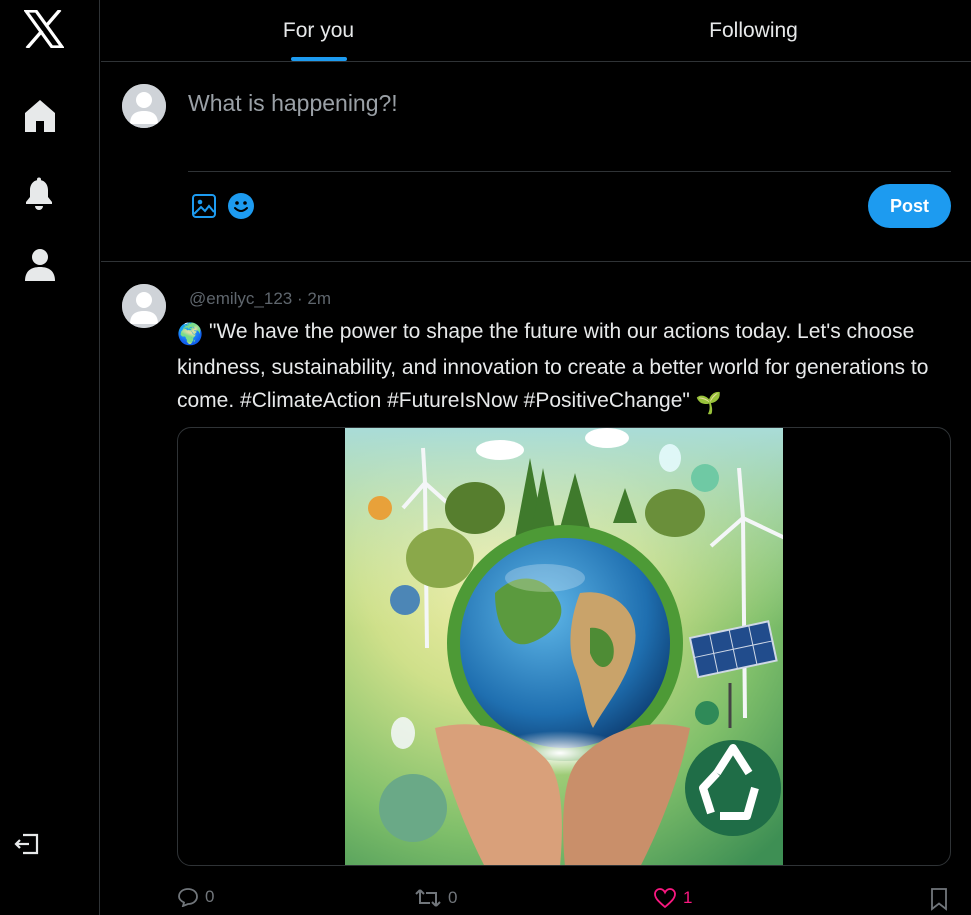 The height and width of the screenshot is (915, 971). What do you see at coordinates (204, 206) in the screenshot?
I see `image-icon` at bounding box center [204, 206].